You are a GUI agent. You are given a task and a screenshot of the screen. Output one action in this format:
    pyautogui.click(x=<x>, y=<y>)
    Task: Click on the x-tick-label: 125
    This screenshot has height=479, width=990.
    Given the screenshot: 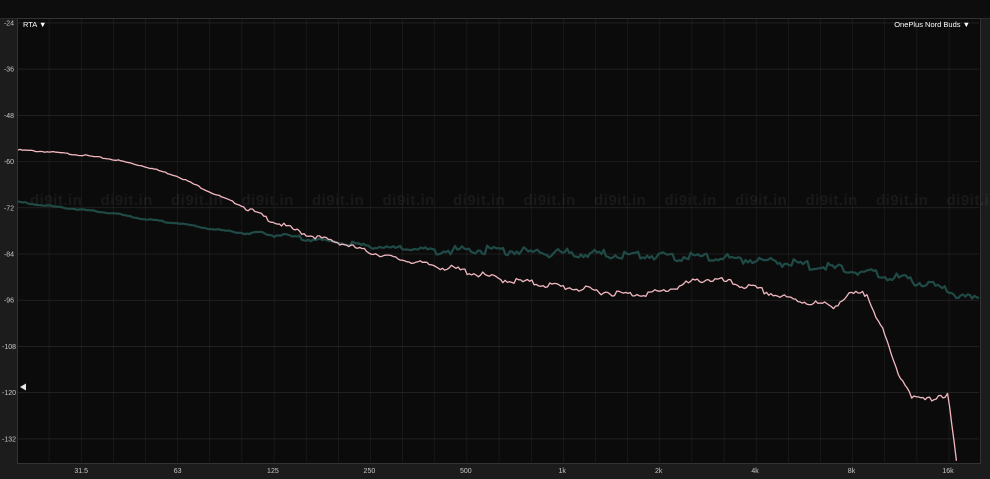 What is the action you would take?
    pyautogui.click(x=273, y=471)
    